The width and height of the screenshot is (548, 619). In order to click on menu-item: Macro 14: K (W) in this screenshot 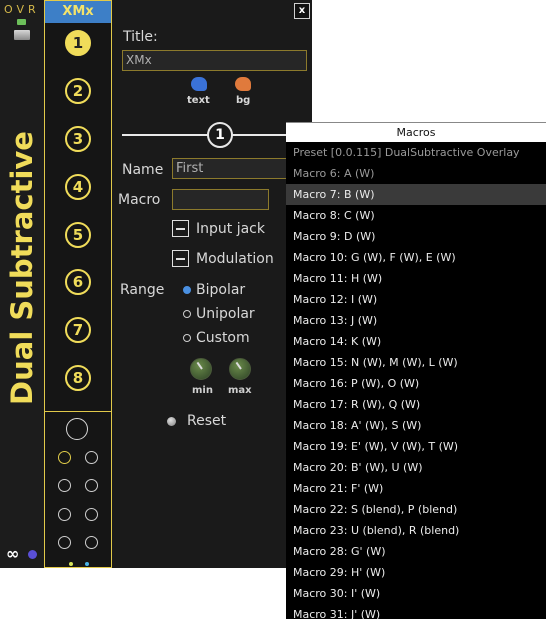, I will do `click(416, 341)`.